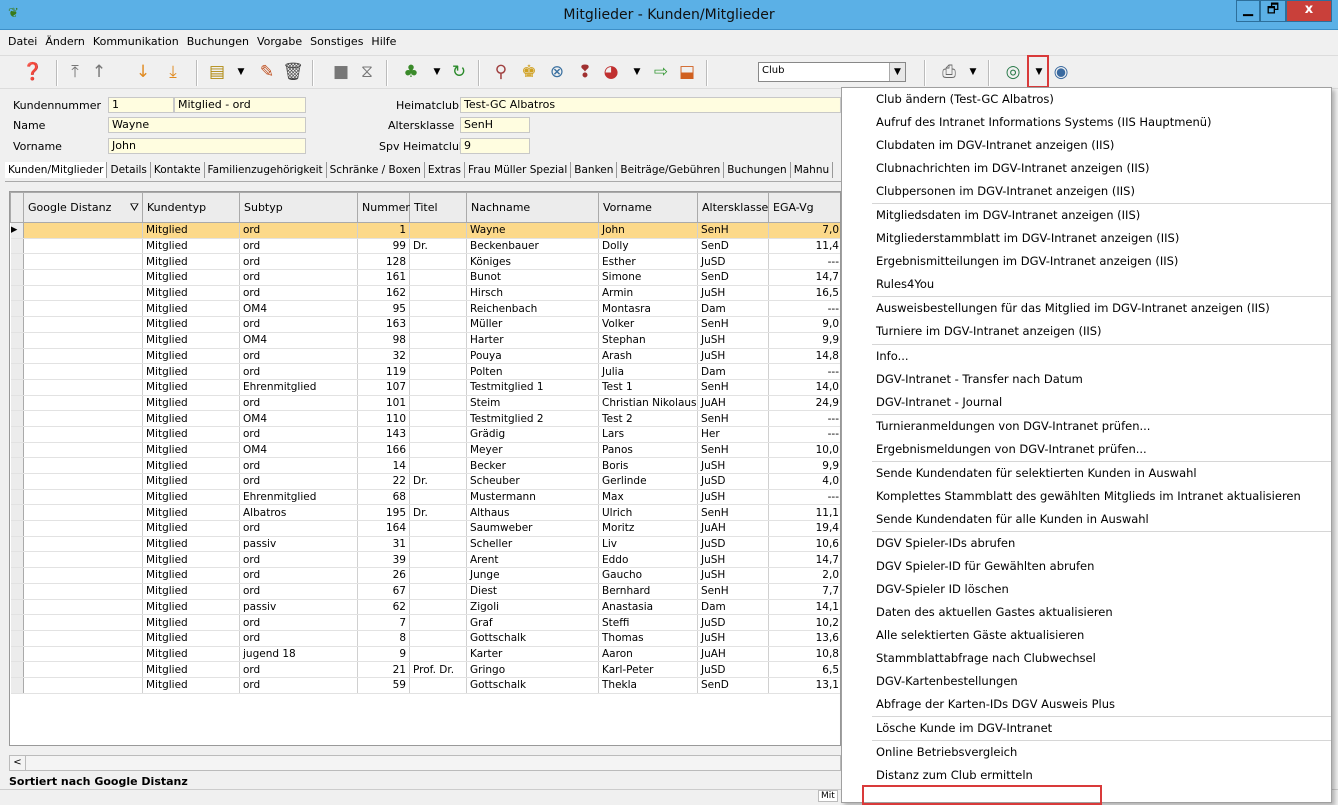 The image size is (1338, 805). What do you see at coordinates (648, 246) in the screenshot?
I see `table-cell: Dolly` at bounding box center [648, 246].